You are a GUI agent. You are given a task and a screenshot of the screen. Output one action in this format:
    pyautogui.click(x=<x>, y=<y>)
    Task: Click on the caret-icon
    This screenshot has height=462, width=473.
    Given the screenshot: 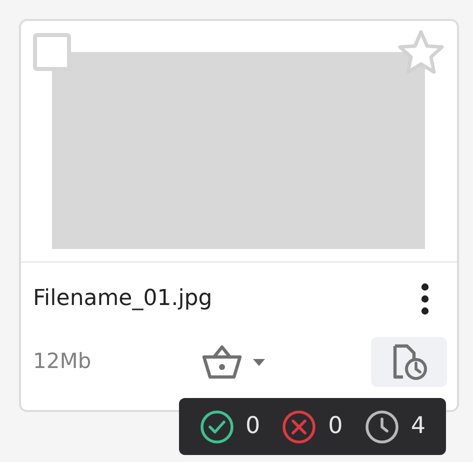 What is the action you would take?
    pyautogui.click(x=259, y=362)
    